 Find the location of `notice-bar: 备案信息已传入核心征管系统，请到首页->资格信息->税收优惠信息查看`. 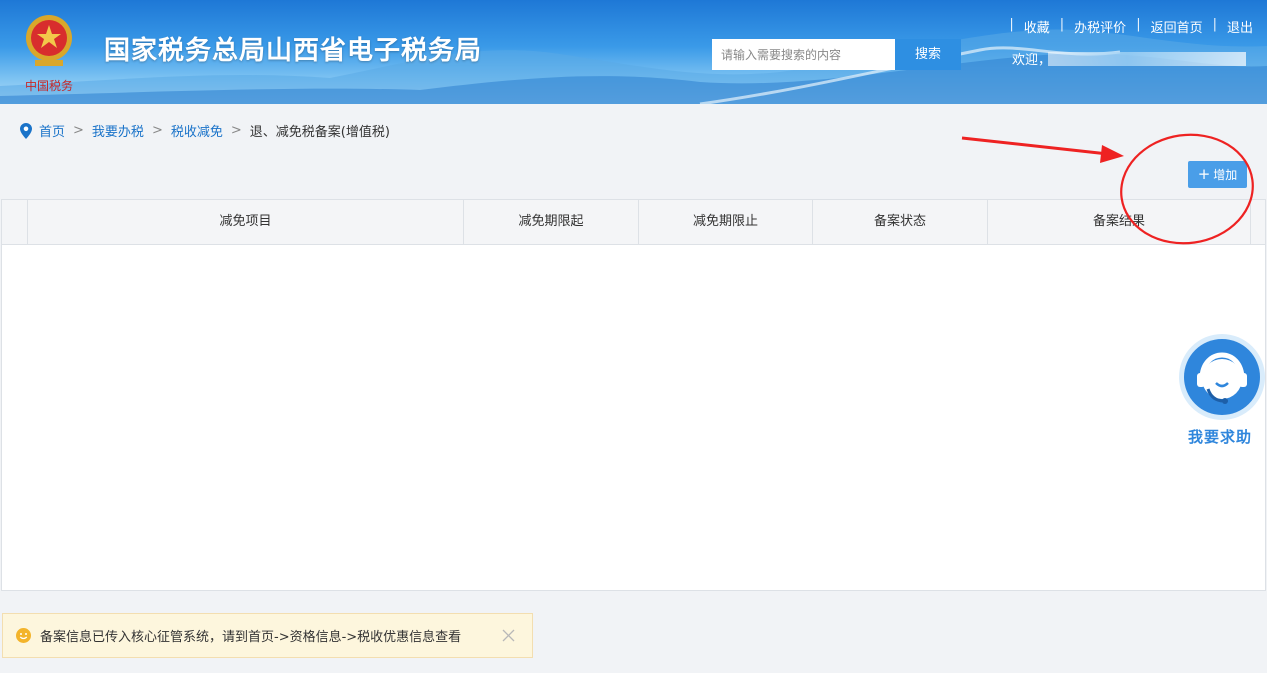

notice-bar: 备案信息已传入核心征管系统，请到首页->资格信息->税收优惠信息查看 is located at coordinates (267, 635).